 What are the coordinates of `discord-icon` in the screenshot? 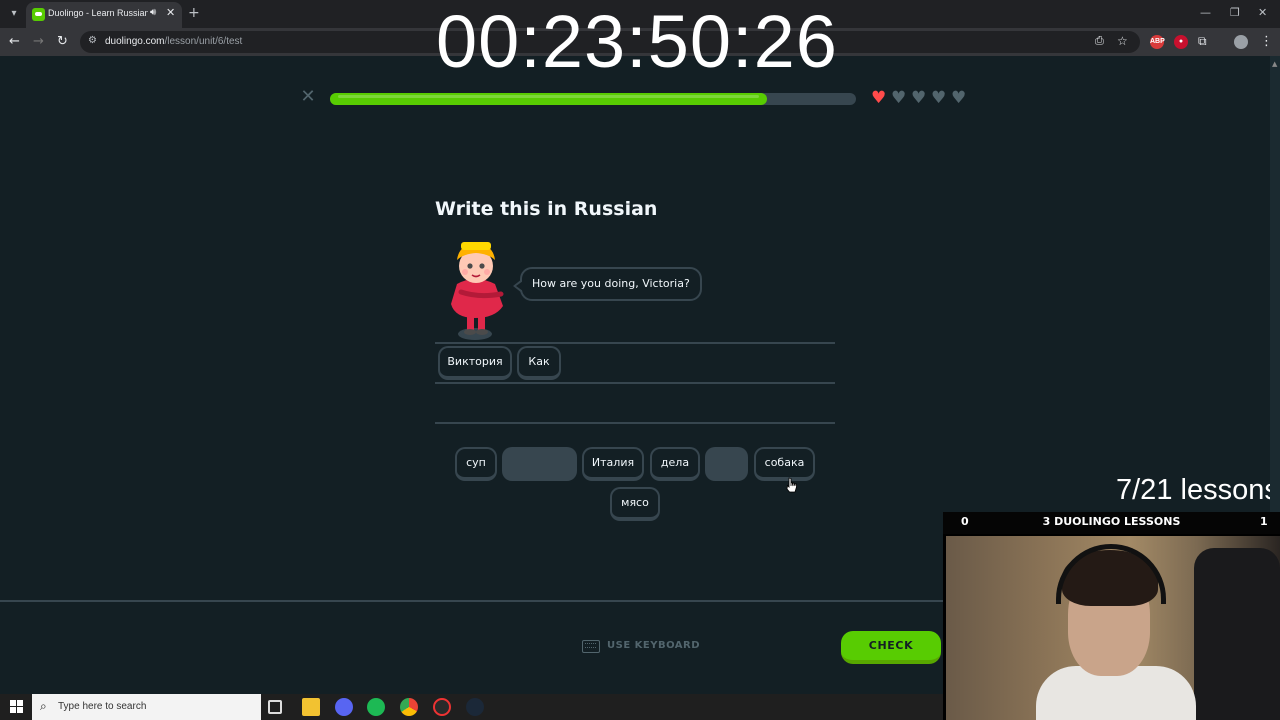 It's located at (344, 707).